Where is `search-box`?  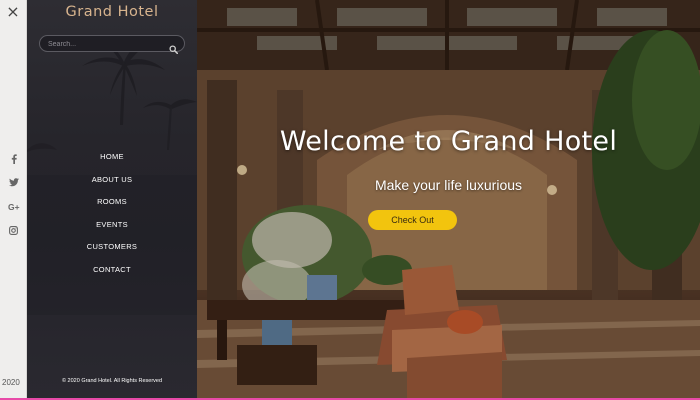 search-box is located at coordinates (112, 45).